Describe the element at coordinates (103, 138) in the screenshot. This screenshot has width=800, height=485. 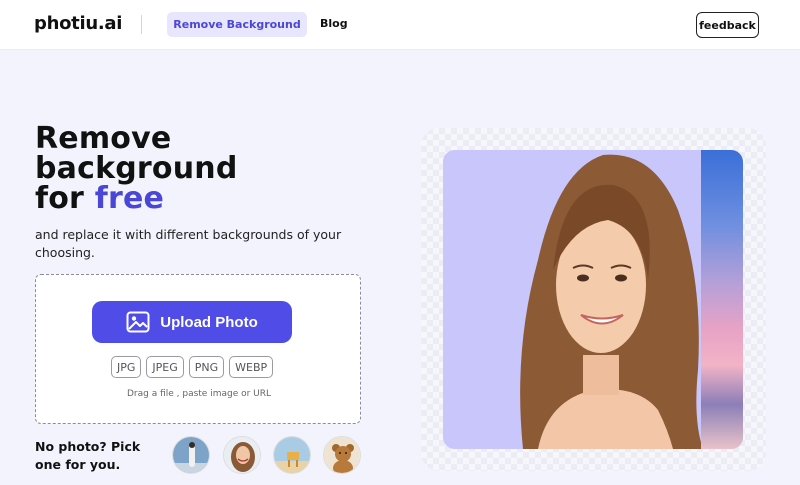
I see `title-line-1: Remove` at that location.